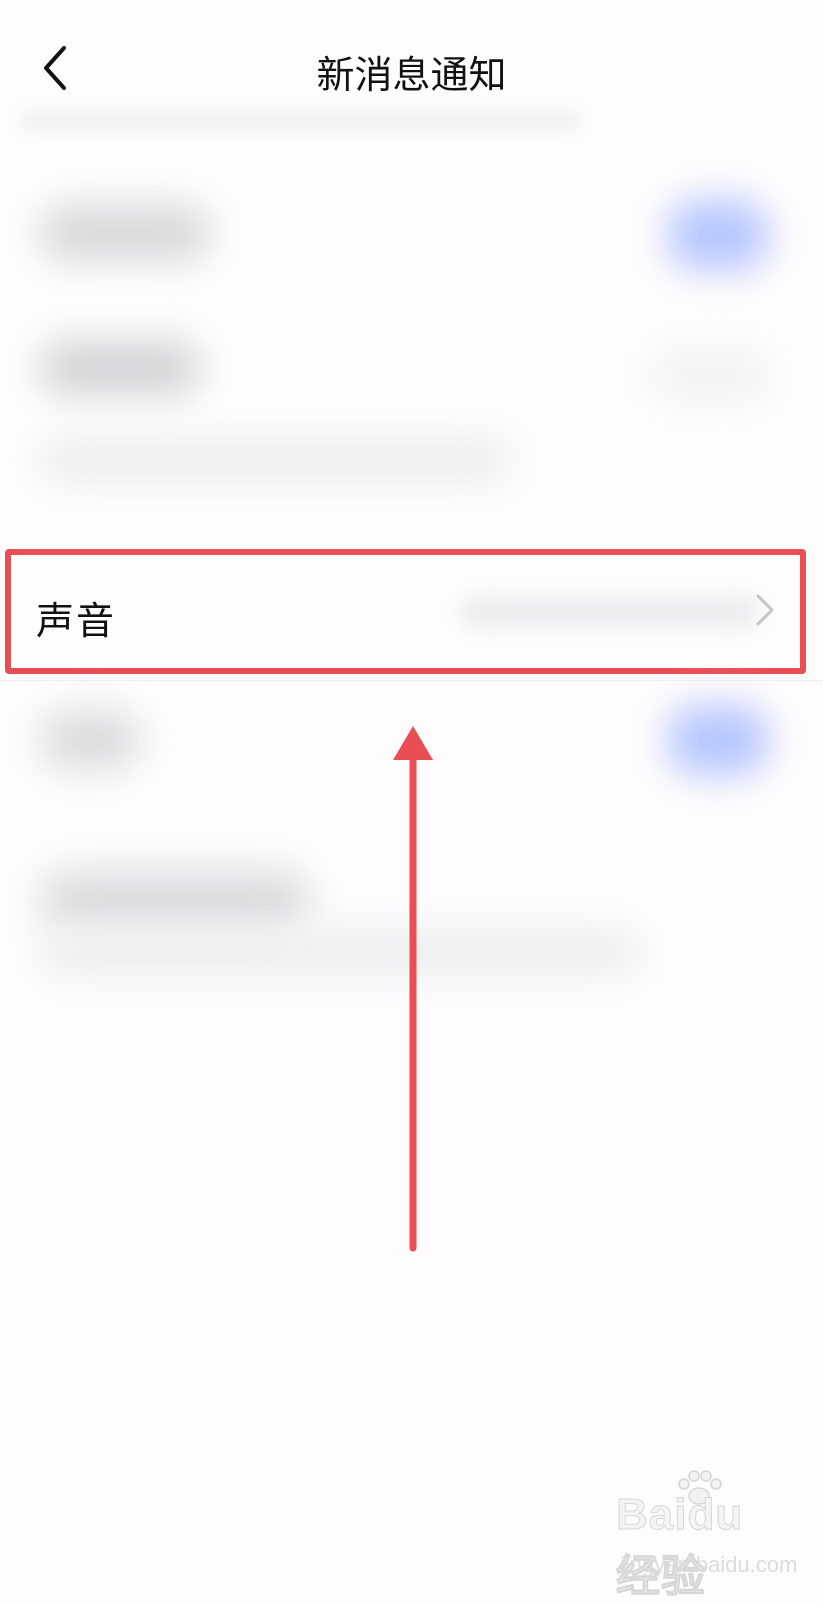  What do you see at coordinates (76, 621) in the screenshot?
I see `sound-label: 声音` at bounding box center [76, 621].